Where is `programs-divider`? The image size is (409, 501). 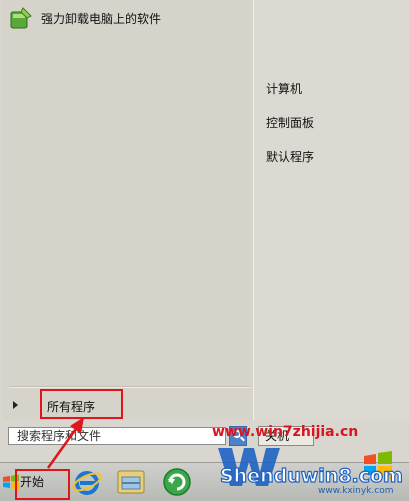
programs-divider is located at coordinates (130, 387).